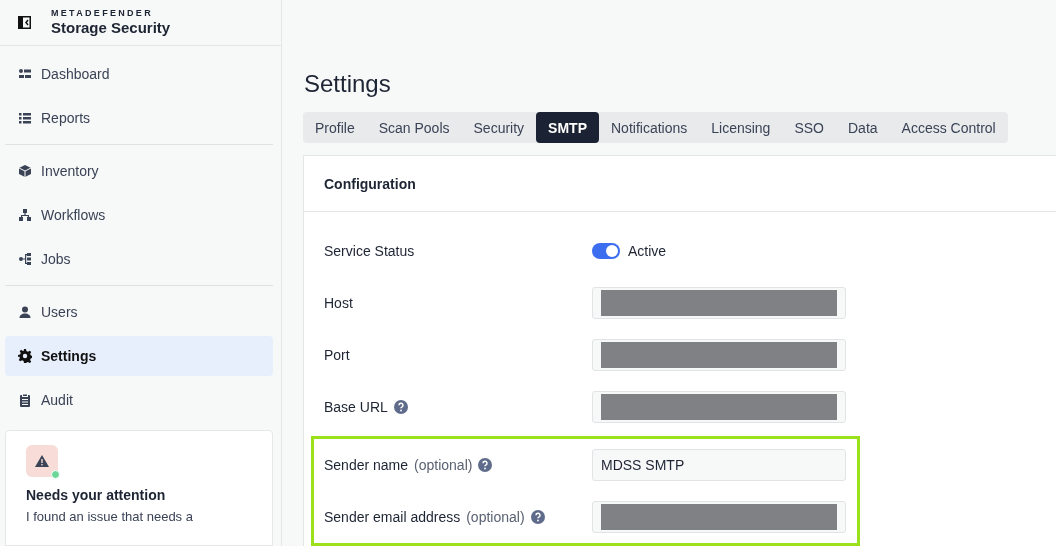 The height and width of the screenshot is (546, 1056). Describe the element at coordinates (110, 516) in the screenshot. I see `alert-text: I found an issue that needs a` at that location.